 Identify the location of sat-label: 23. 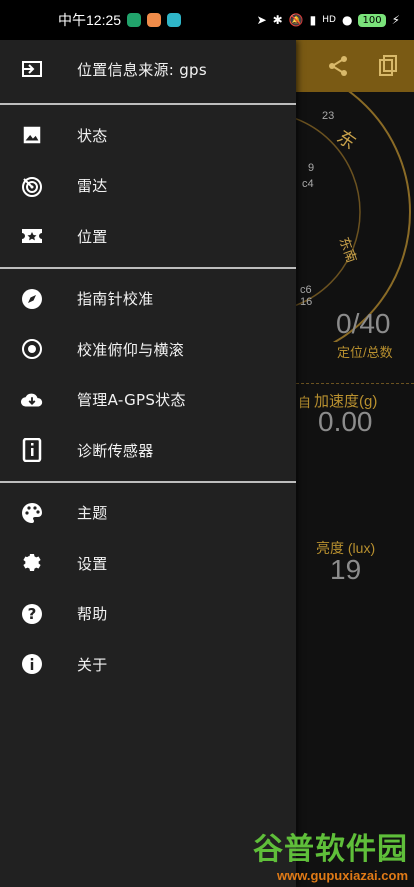
(328, 116).